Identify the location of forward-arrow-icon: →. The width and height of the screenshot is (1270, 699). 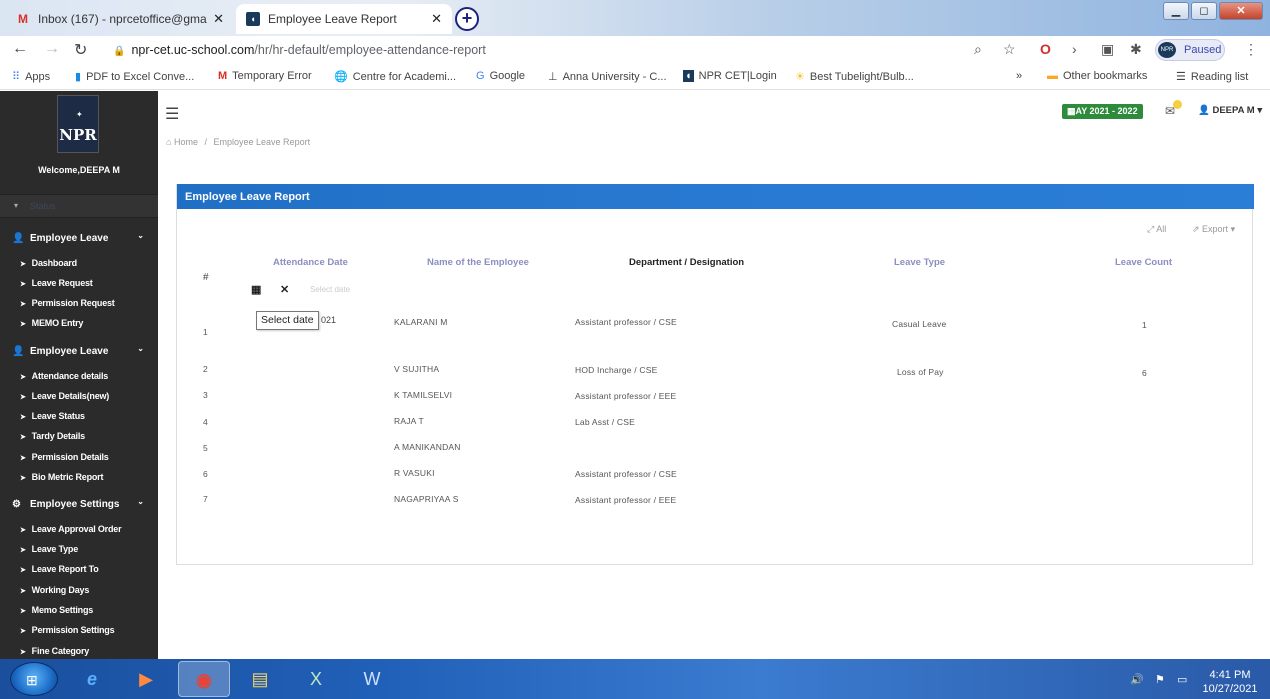
(52, 49).